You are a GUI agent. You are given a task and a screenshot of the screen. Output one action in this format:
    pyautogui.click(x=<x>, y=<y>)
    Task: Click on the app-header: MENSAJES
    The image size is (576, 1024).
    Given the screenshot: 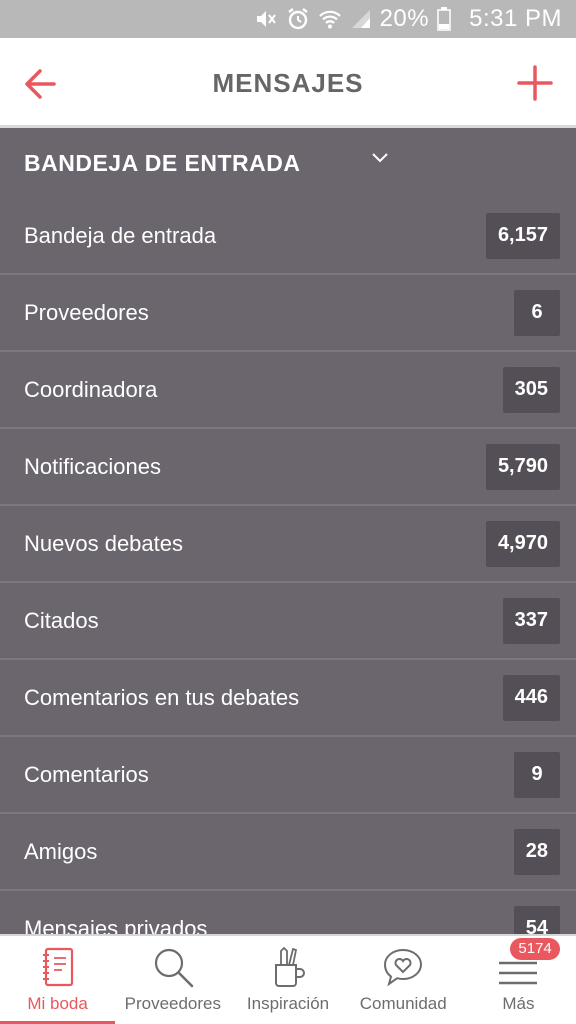 What is the action you would take?
    pyautogui.click(x=288, y=83)
    